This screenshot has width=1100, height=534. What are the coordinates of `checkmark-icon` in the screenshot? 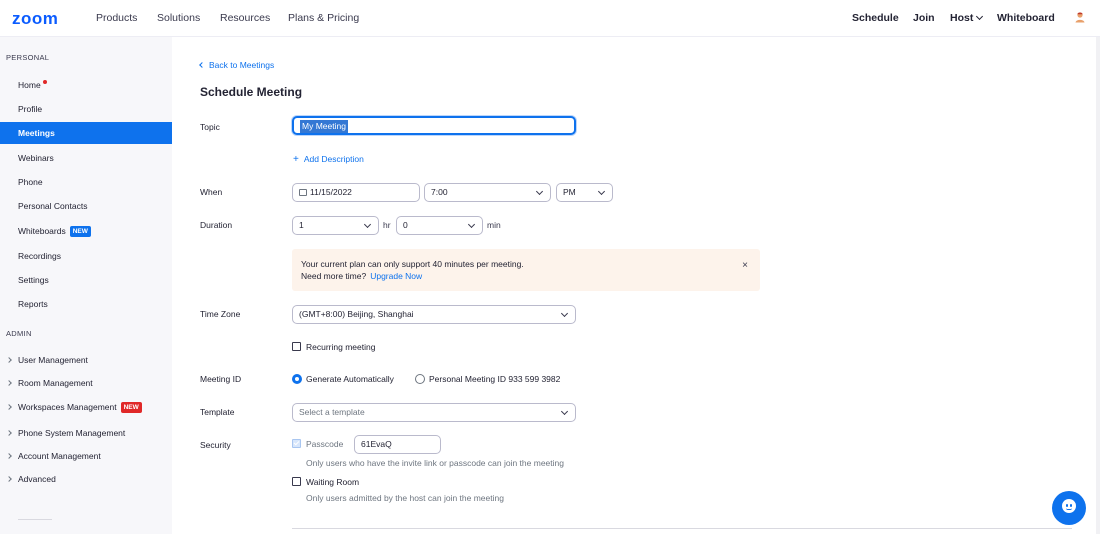 It's located at (296, 442).